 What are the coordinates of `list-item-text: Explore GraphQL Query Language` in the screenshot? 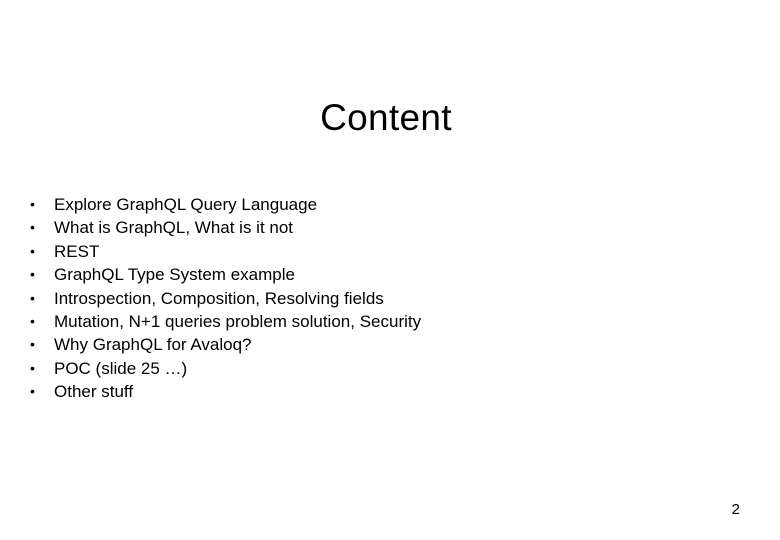 It's located at (186, 204).